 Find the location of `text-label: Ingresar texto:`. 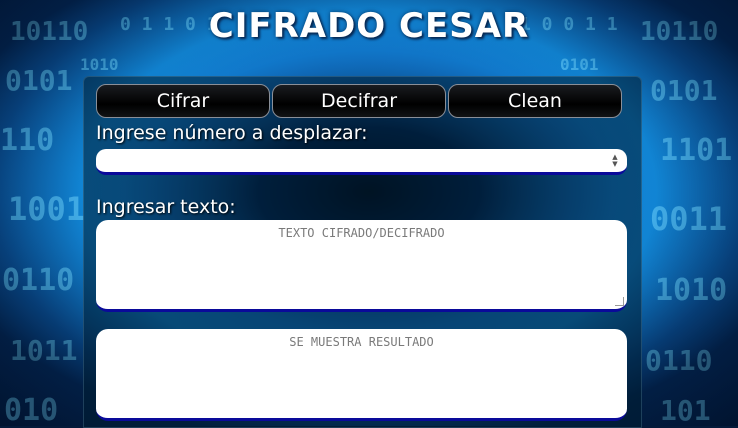

text-label: Ingresar texto: is located at coordinates (166, 207).